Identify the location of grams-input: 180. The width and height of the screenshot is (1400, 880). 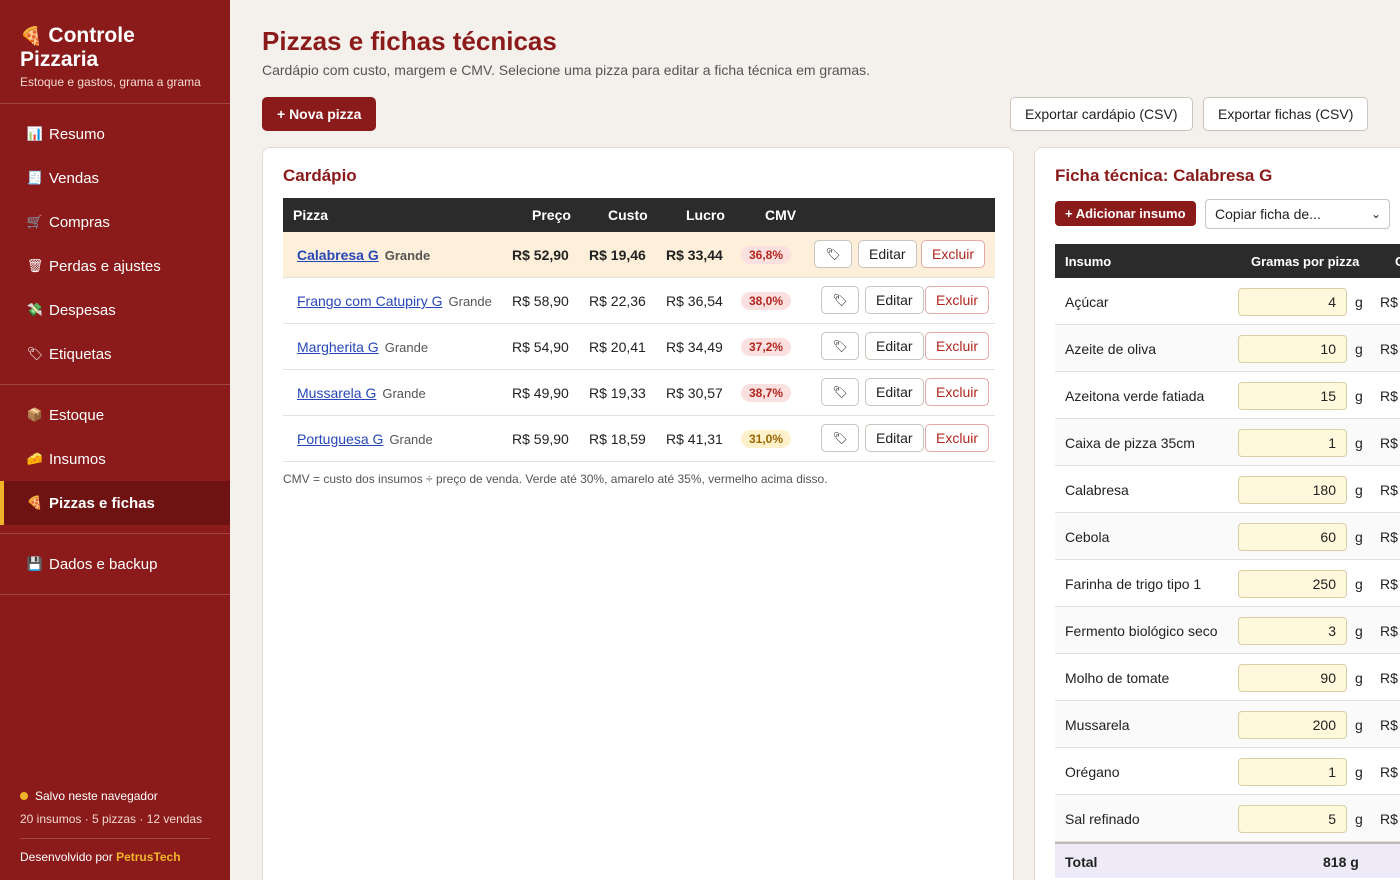
(1292, 490).